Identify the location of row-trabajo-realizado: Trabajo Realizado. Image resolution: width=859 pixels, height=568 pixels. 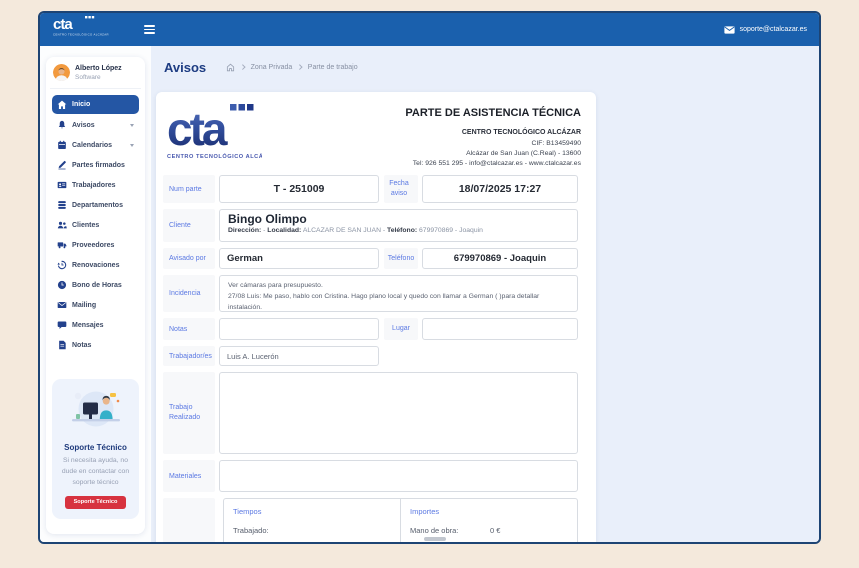
(370, 413).